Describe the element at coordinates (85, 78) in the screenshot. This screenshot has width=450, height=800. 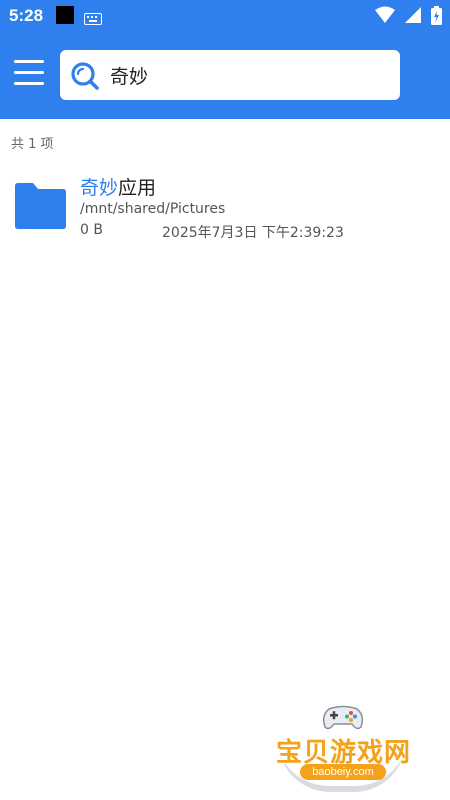
I see `search-icon` at that location.